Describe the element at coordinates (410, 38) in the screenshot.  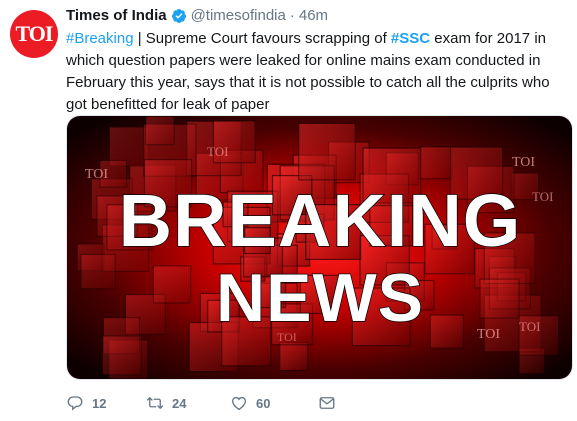
I see `hashtag-ssc: #SSC` at that location.